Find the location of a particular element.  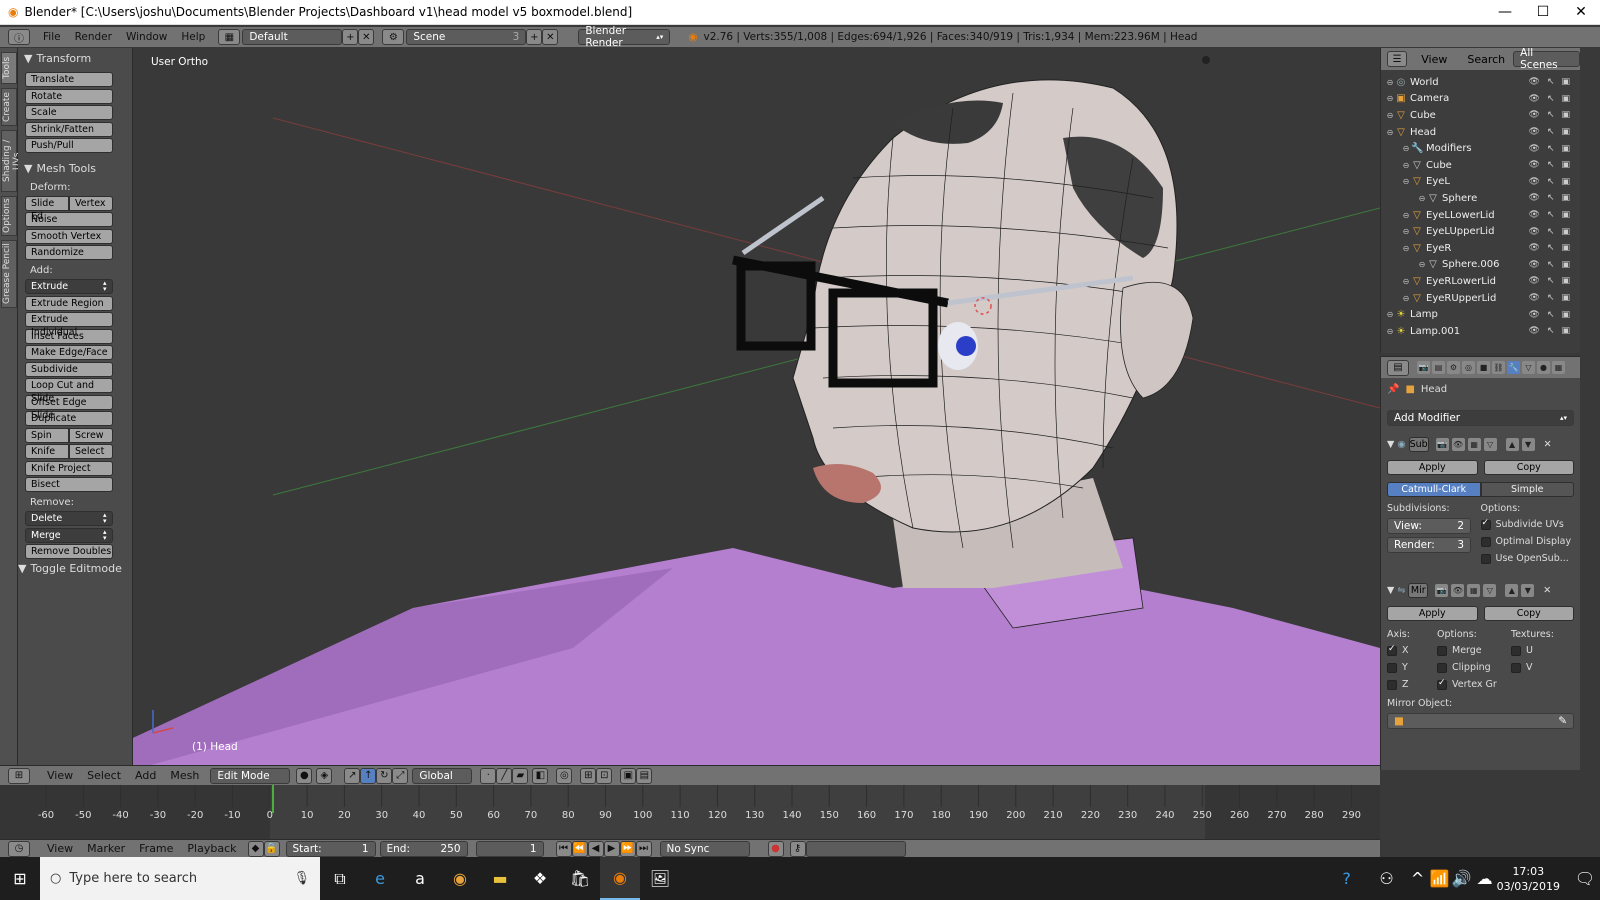

optimal-display-checkbox is located at coordinates (1485, 541).